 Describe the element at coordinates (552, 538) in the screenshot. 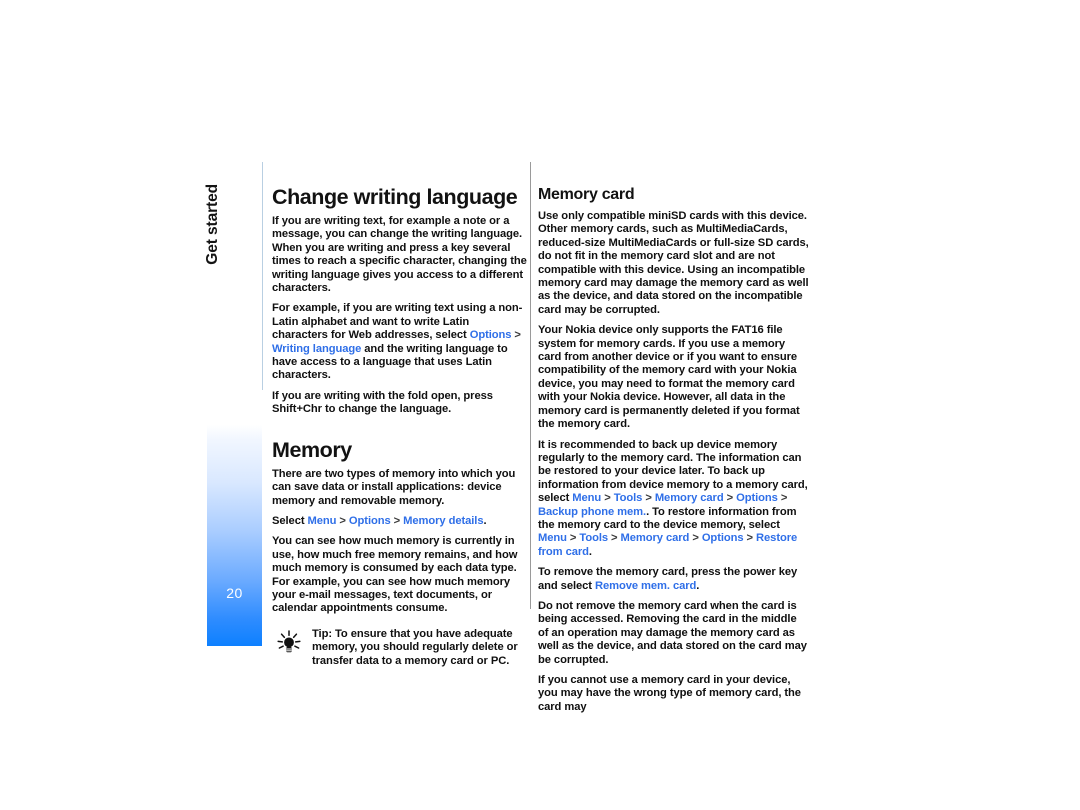

I see `menu-item-menu-2: Menu` at that location.